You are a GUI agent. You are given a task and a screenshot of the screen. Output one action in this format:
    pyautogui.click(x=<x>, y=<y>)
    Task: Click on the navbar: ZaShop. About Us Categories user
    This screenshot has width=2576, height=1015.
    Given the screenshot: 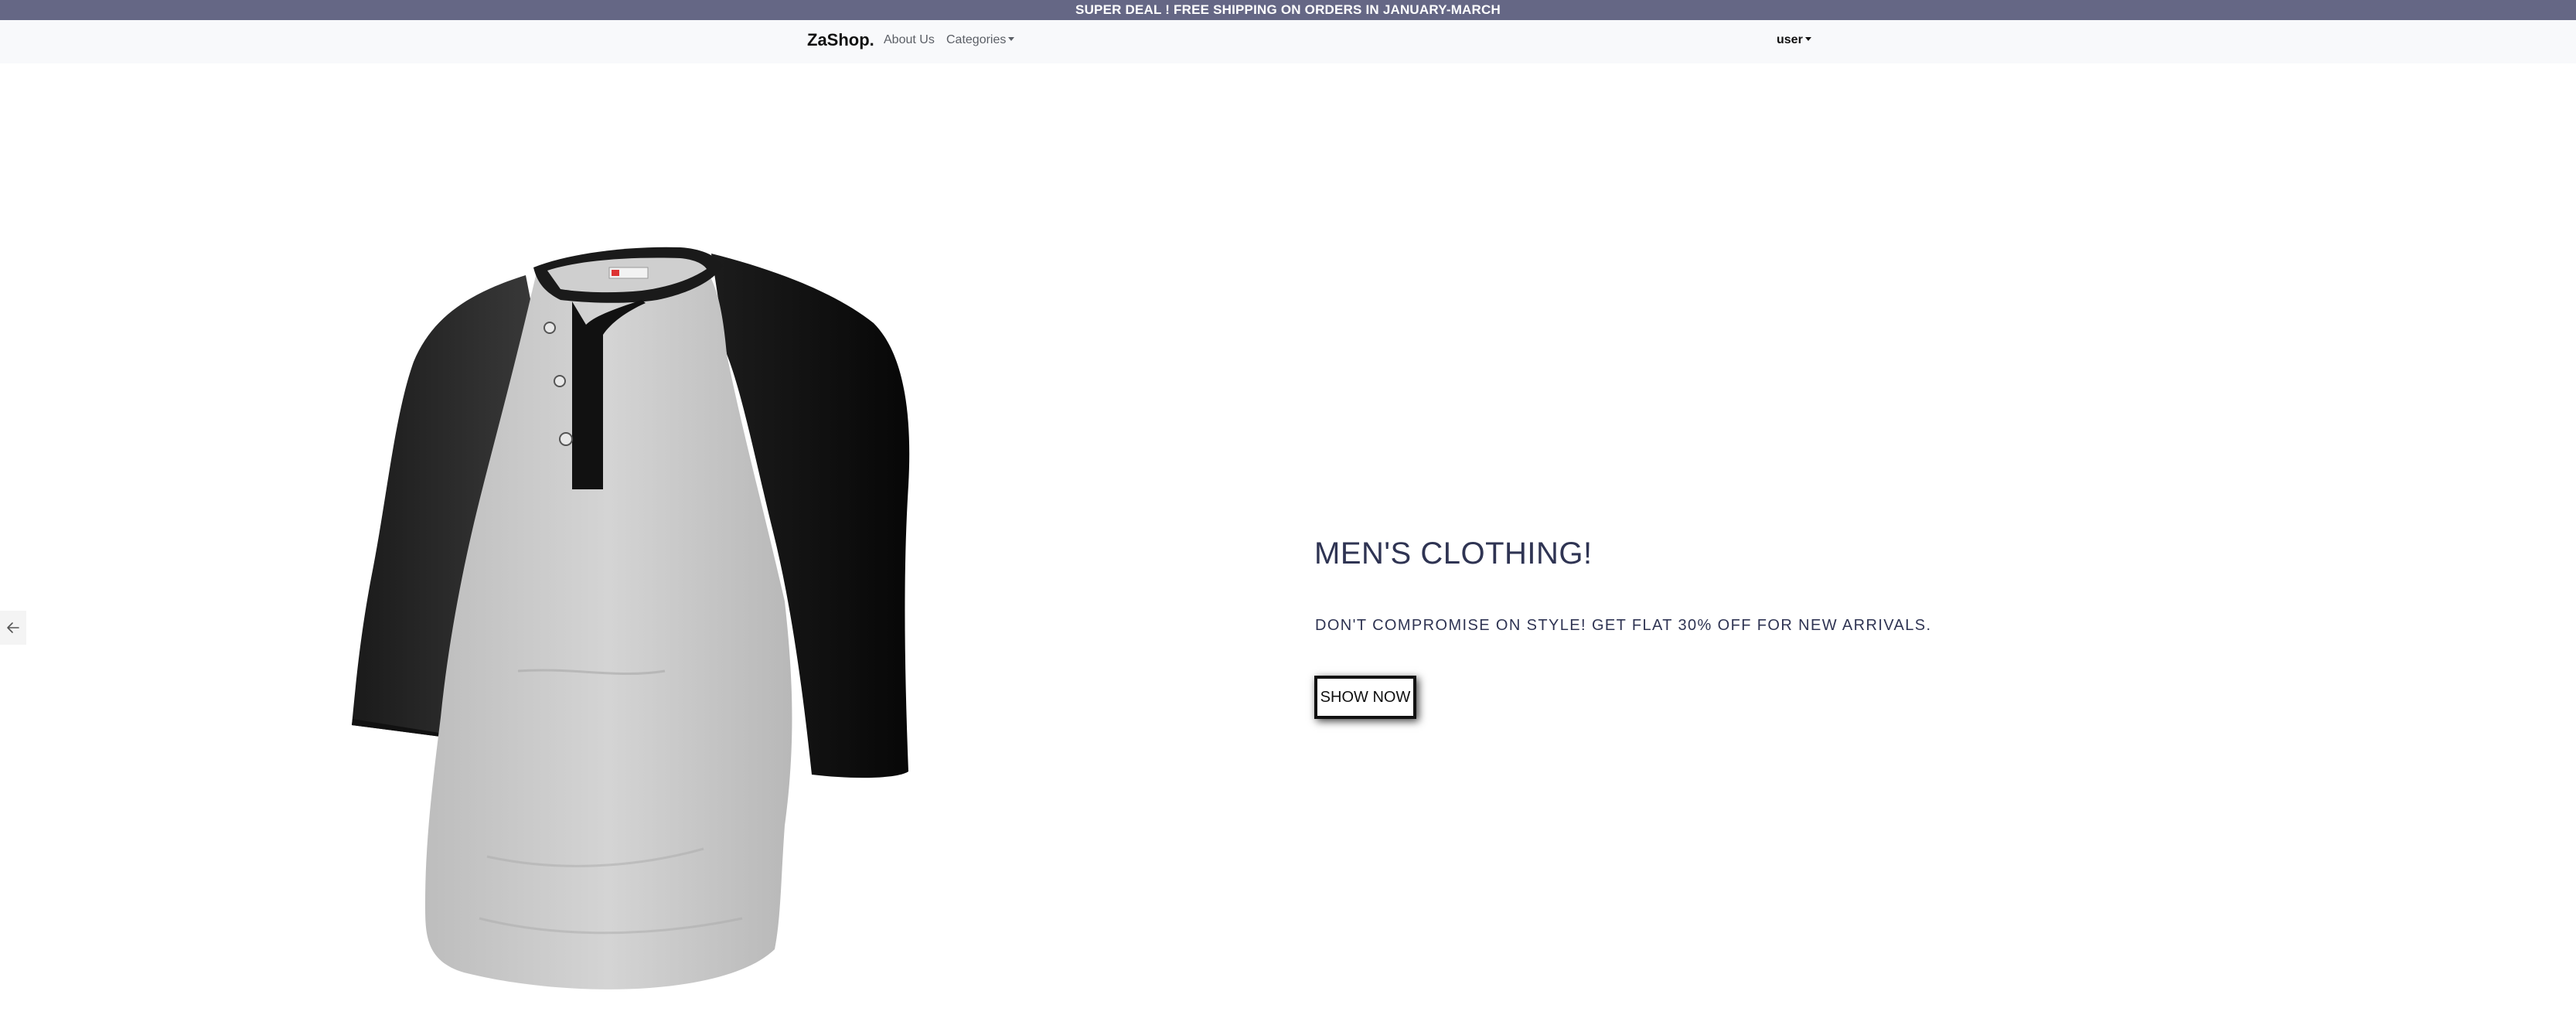 What is the action you would take?
    pyautogui.click(x=1288, y=41)
    